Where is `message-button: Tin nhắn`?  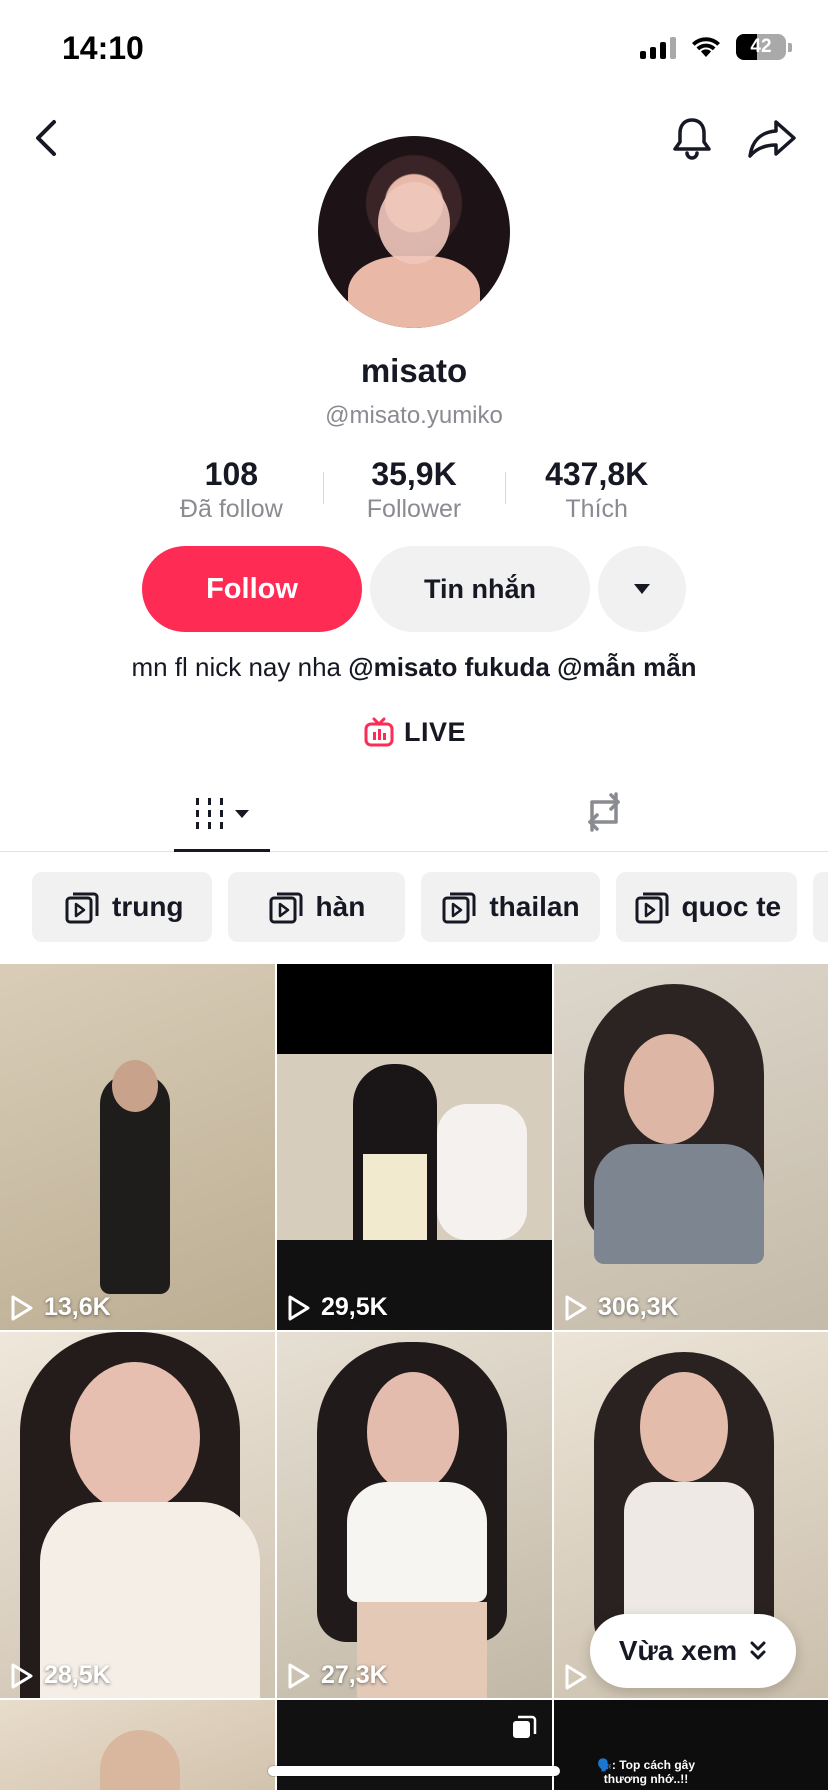 message-button: Tin nhắn is located at coordinates (480, 589).